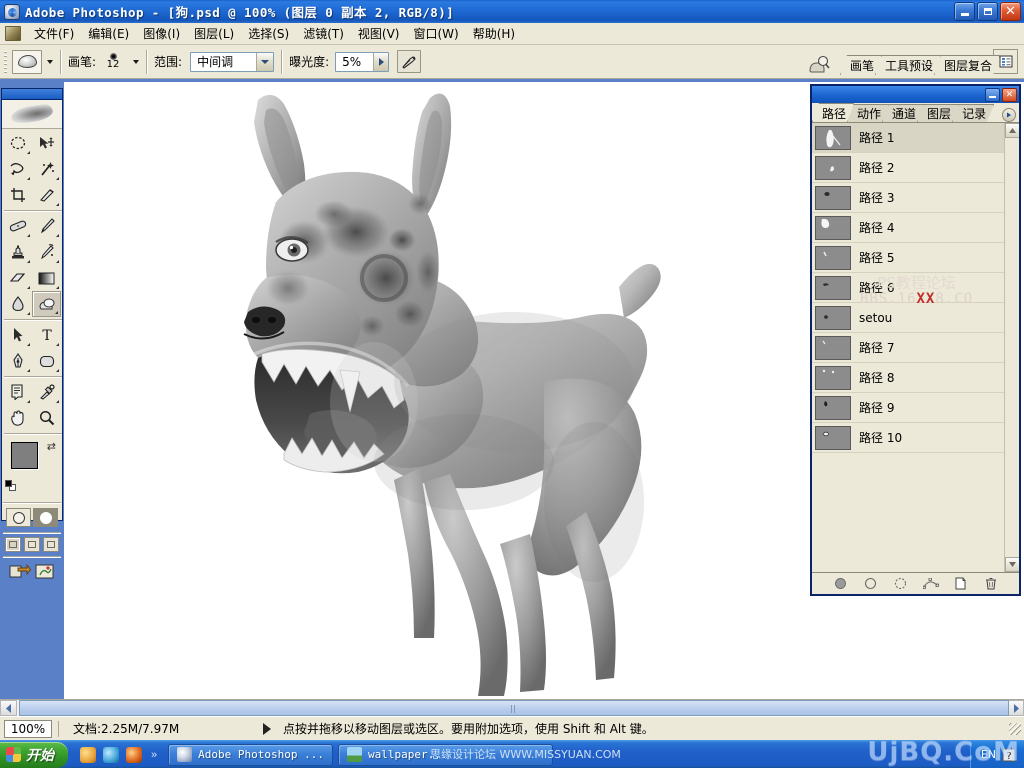 Image resolution: width=1024 pixels, height=768 pixels. Describe the element at coordinates (17, 361) in the screenshot. I see `pen-tool` at that location.